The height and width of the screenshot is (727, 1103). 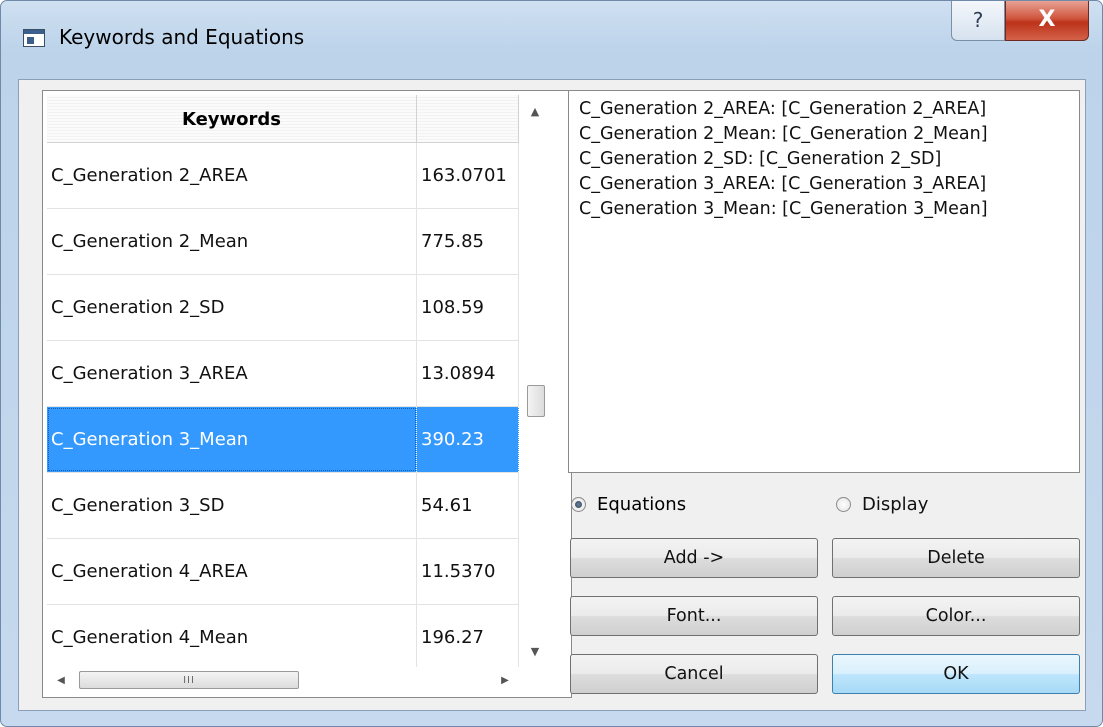 I want to click on value-cell: 54.61, so click(x=468, y=505).